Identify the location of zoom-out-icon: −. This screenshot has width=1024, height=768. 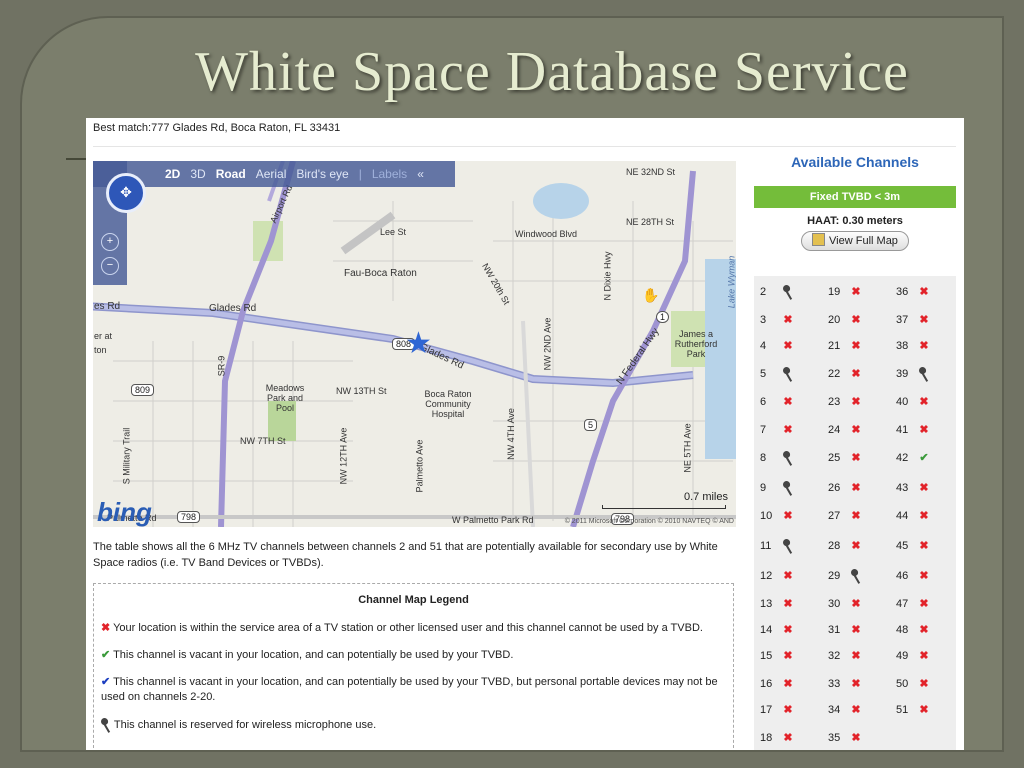
(110, 266).